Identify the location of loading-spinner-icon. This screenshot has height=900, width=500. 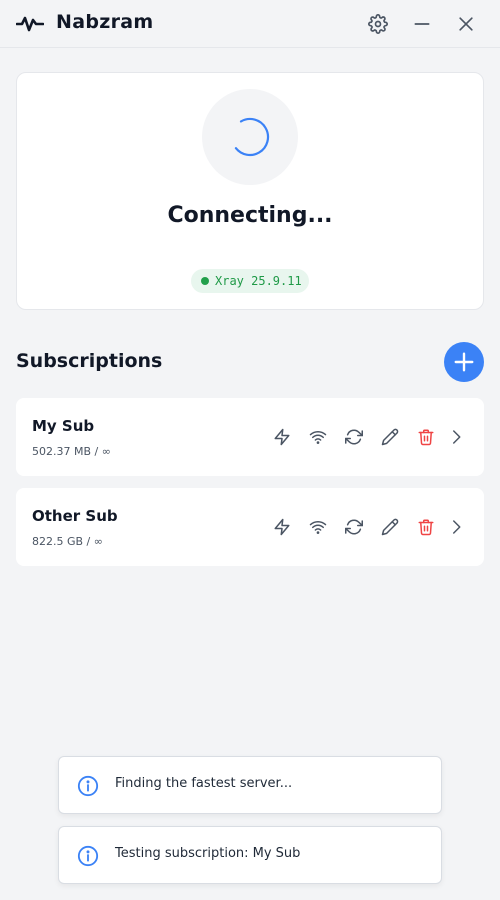
(250, 137).